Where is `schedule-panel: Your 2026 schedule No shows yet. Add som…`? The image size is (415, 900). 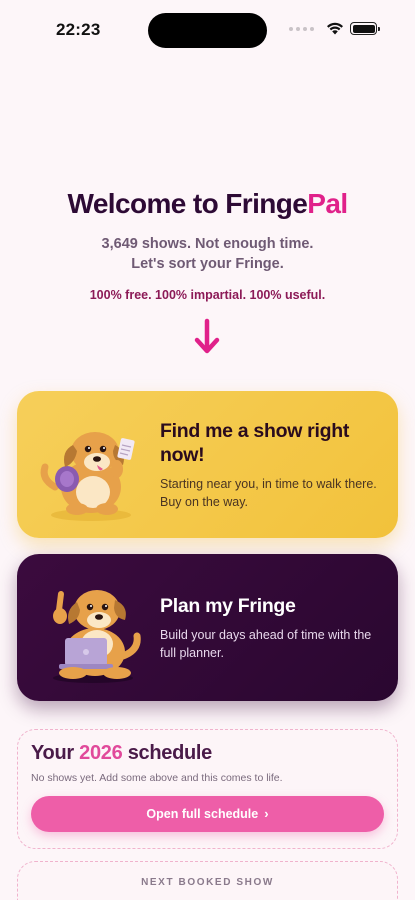 schedule-panel: Your 2026 schedule No shows yet. Add som… is located at coordinates (207, 789).